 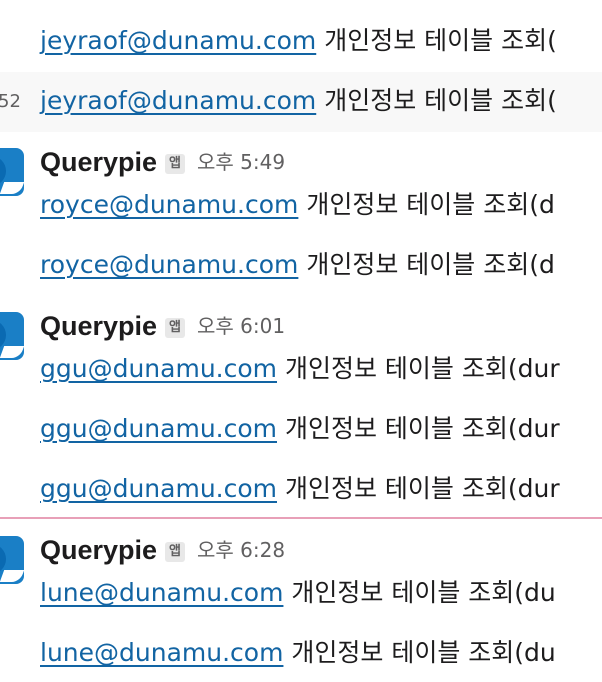 I want to click on message-header: Querypie 앱 오후 5:49, so click(x=162, y=164).